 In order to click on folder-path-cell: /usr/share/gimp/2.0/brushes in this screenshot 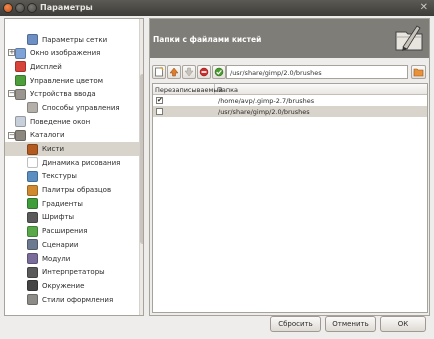, I will do `click(264, 111)`.